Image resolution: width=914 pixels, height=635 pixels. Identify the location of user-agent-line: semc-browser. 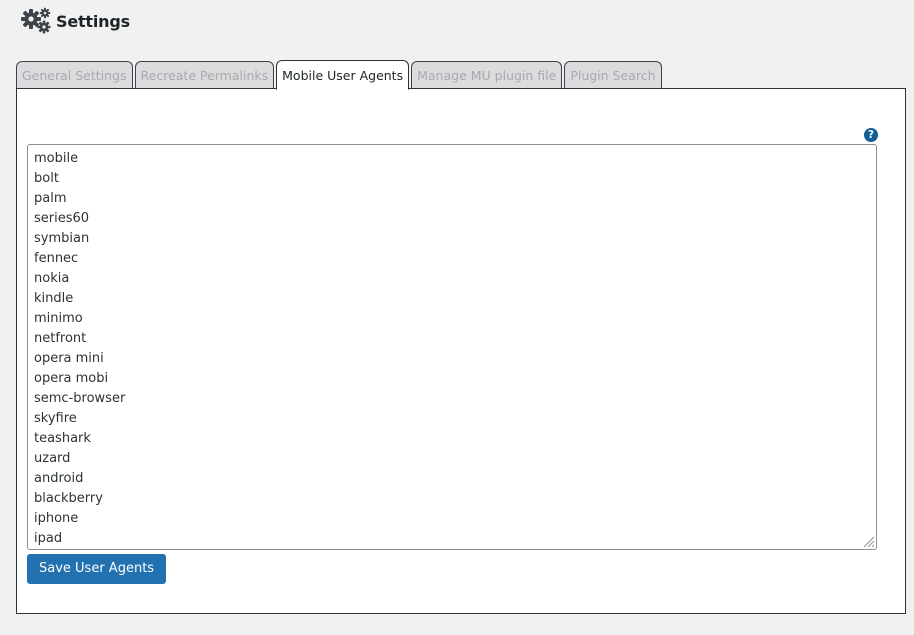
(80, 398).